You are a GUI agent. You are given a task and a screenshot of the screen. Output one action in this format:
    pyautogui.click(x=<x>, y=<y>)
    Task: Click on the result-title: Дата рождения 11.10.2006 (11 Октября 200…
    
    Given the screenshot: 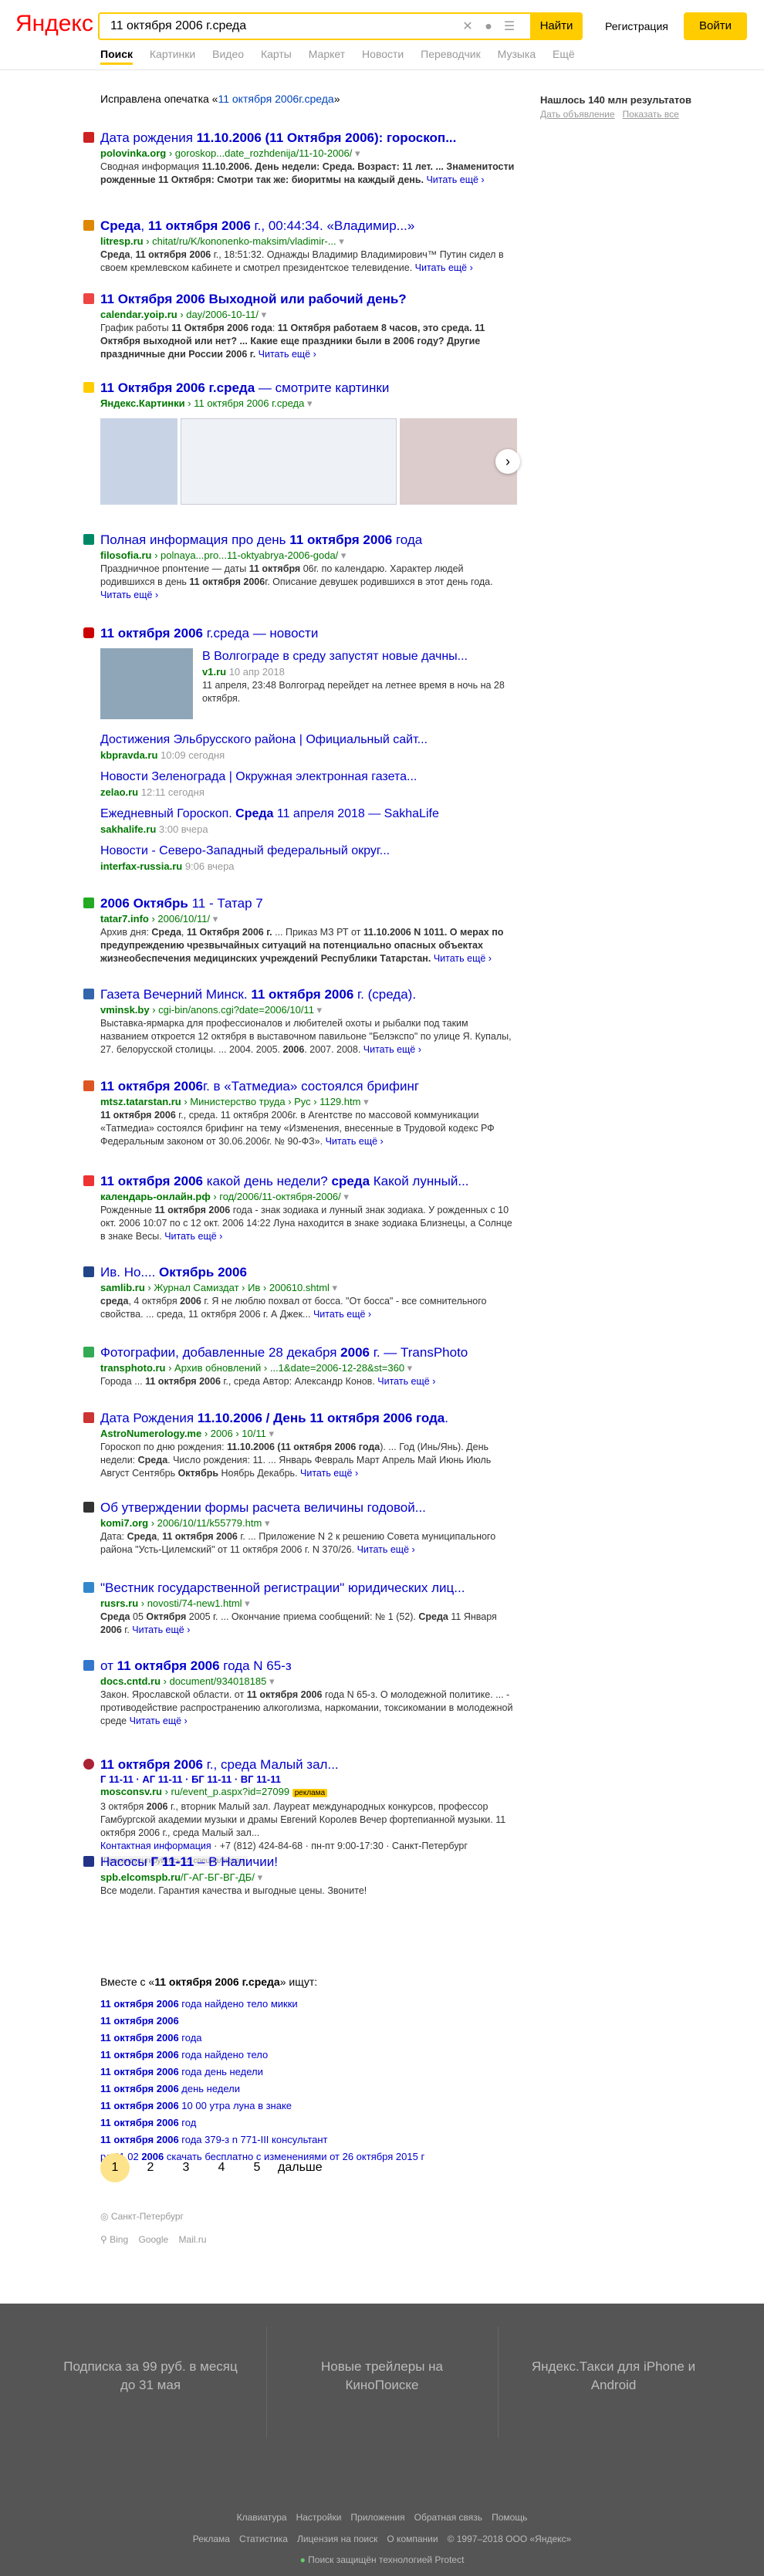 What is the action you would take?
    pyautogui.click(x=308, y=138)
    